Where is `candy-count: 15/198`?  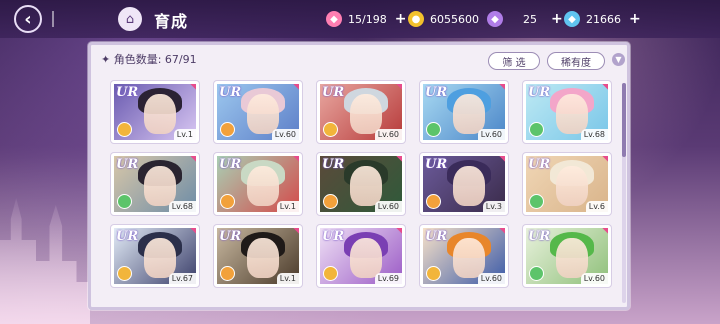
candy-count: 15/198 is located at coordinates (367, 19).